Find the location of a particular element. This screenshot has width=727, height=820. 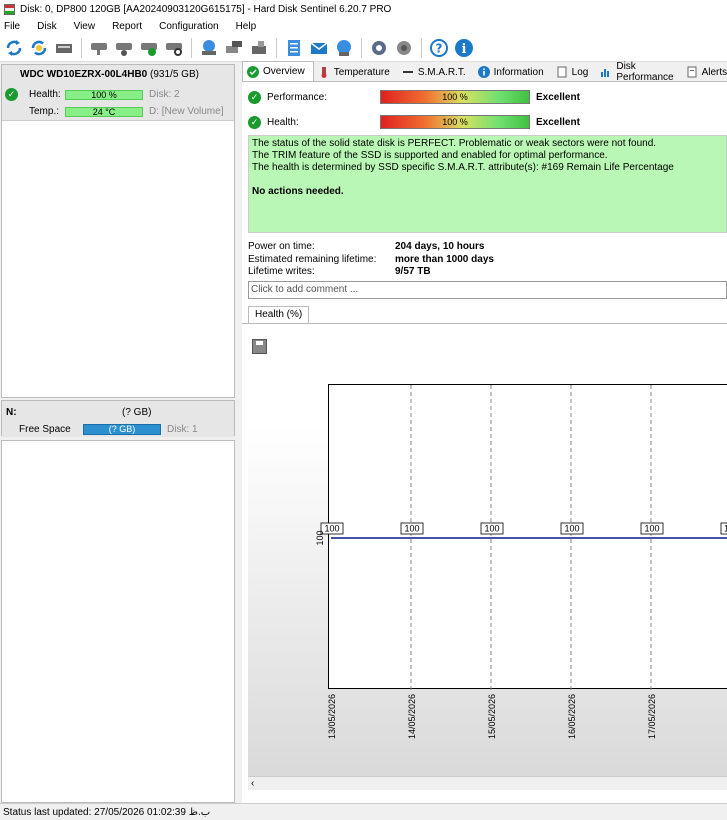

smart-icon is located at coordinates (408, 72).